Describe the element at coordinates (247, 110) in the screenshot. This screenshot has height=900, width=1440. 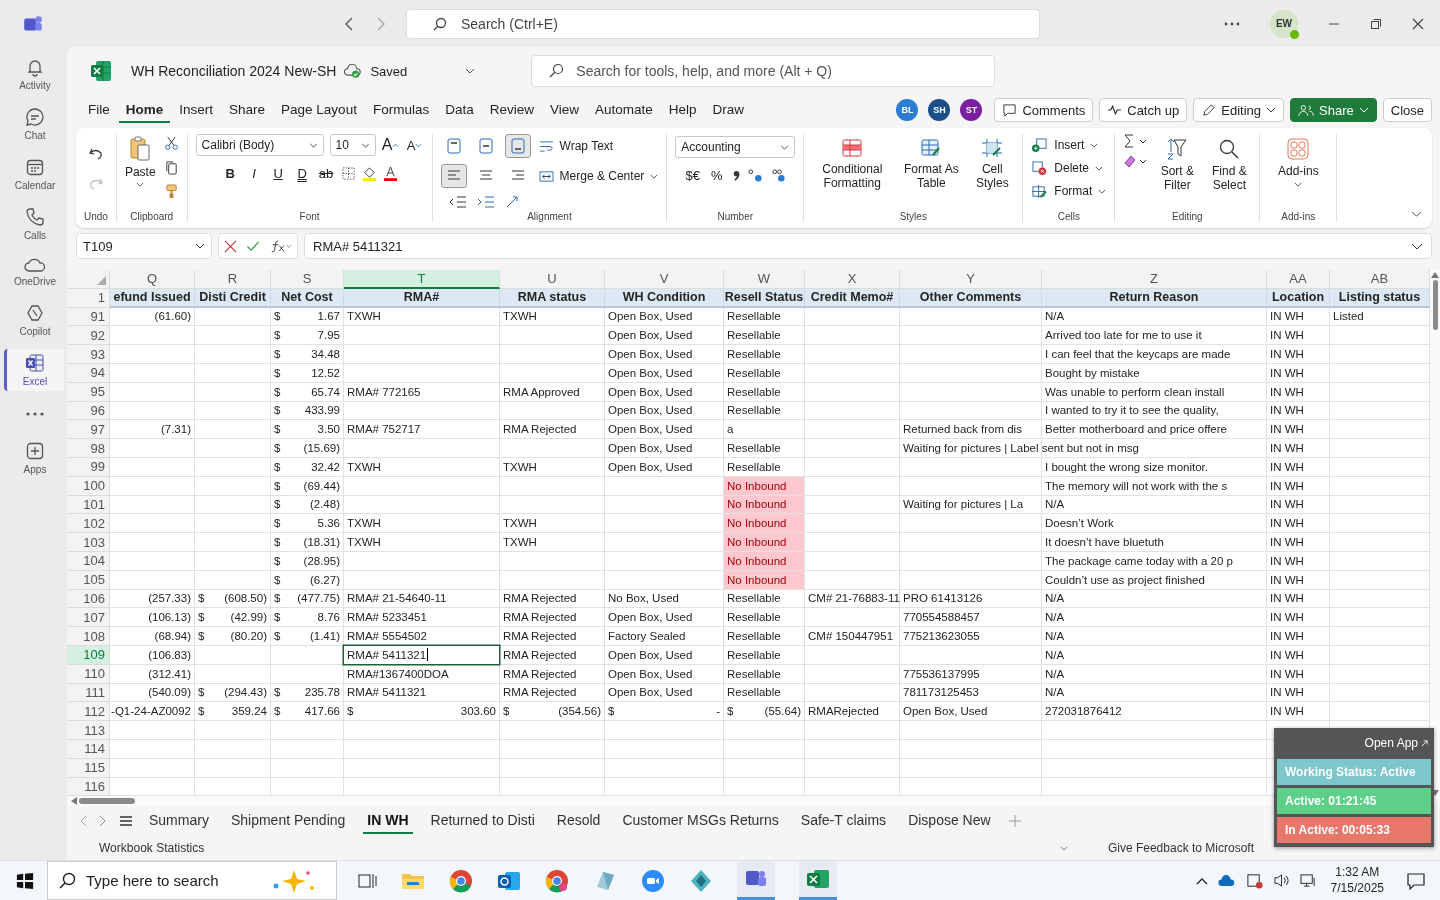
I see `menu-tab: Share` at that location.